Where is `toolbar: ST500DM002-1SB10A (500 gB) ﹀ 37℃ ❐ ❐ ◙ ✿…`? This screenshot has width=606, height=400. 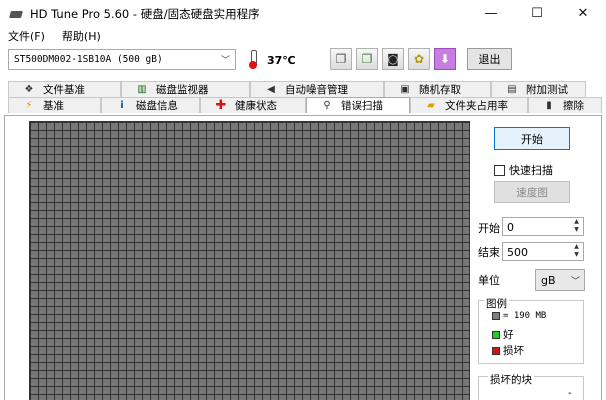
toolbar: ST500DM002-1SB10A (500 gB) ﹀ 37℃ ❐ ❐ ◙ ✿… is located at coordinates (303, 60).